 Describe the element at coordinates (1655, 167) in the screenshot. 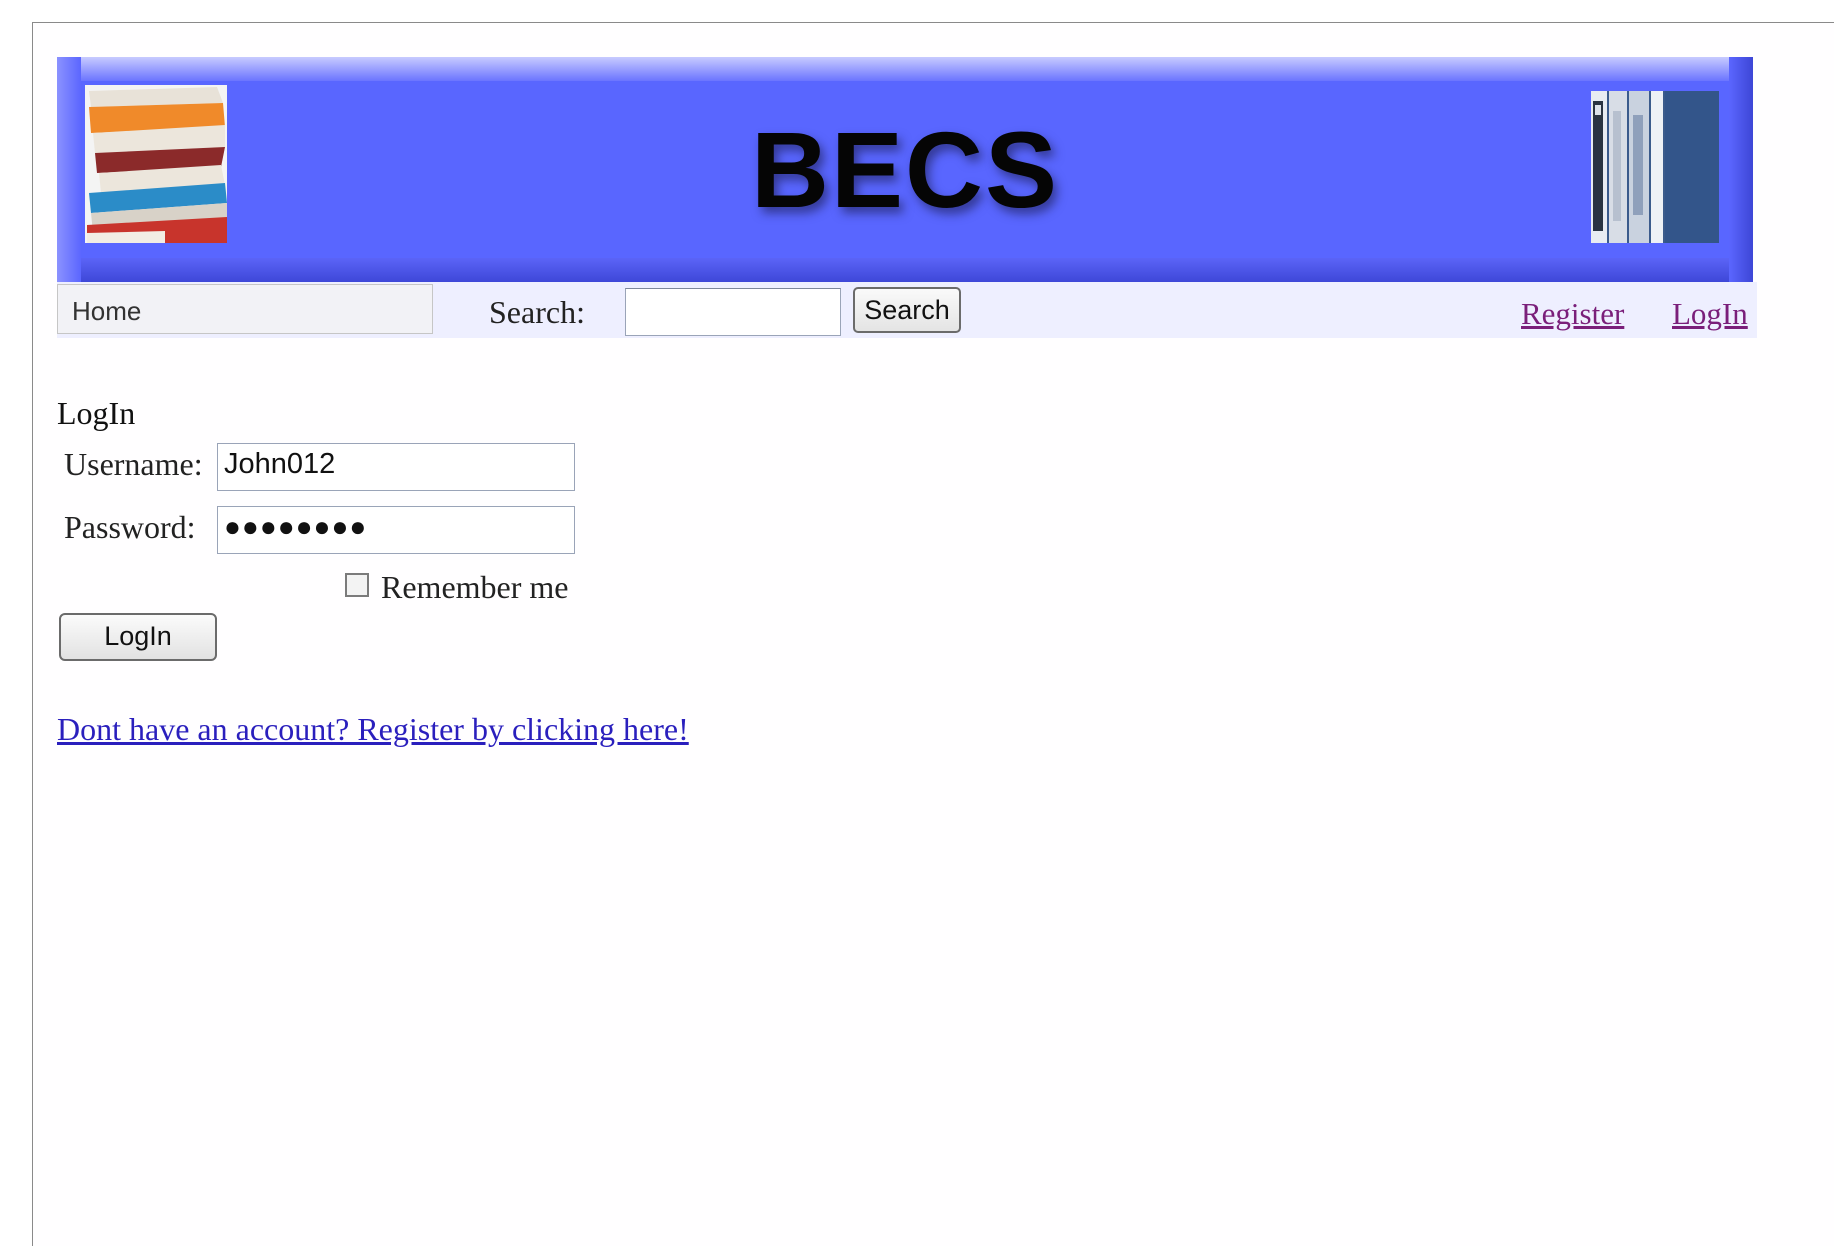

I see `bookshelf-image` at that location.